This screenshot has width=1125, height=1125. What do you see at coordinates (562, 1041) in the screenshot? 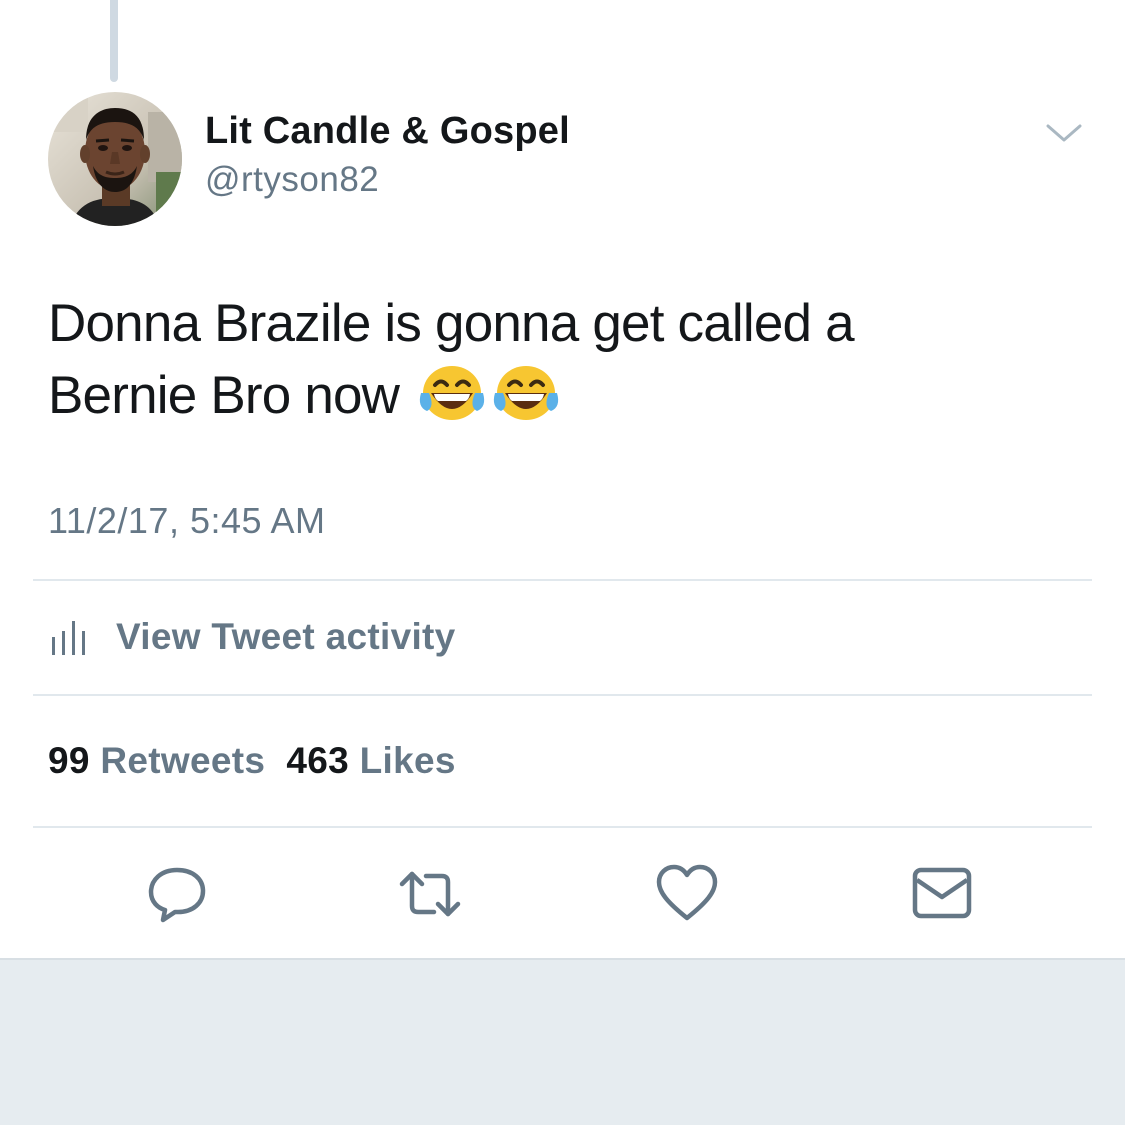
I see `bottom-background-area` at bounding box center [562, 1041].